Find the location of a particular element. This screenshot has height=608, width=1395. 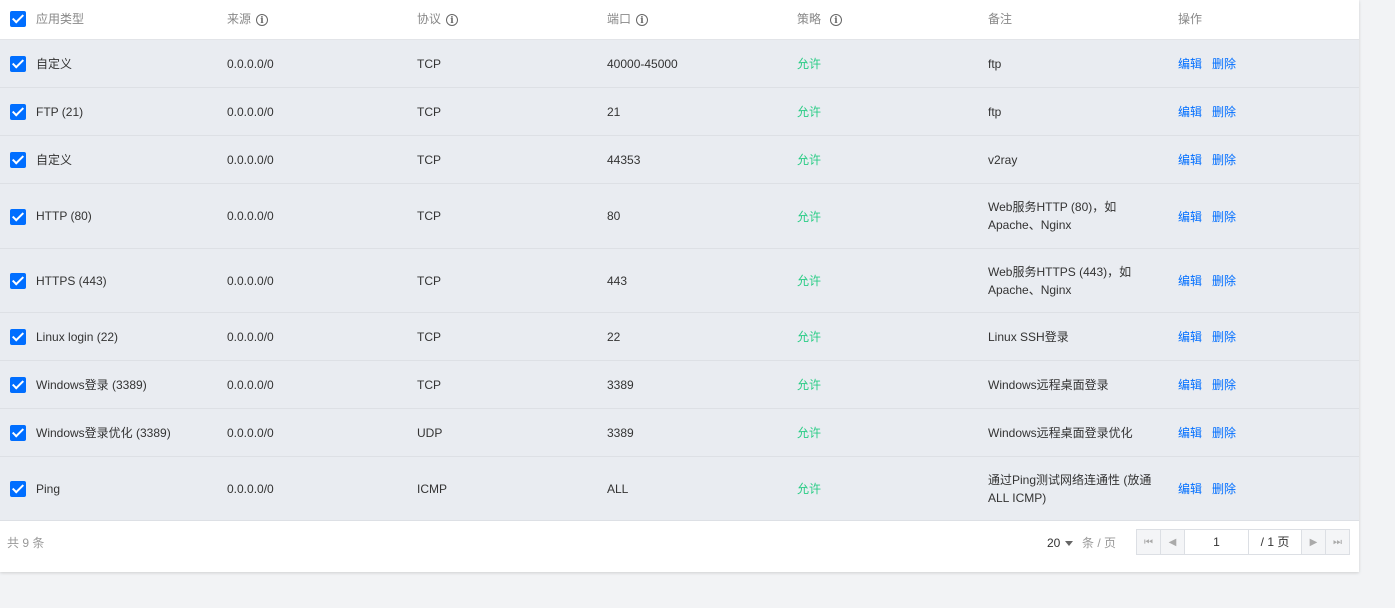

page-size-select: 20 is located at coordinates (1060, 543).